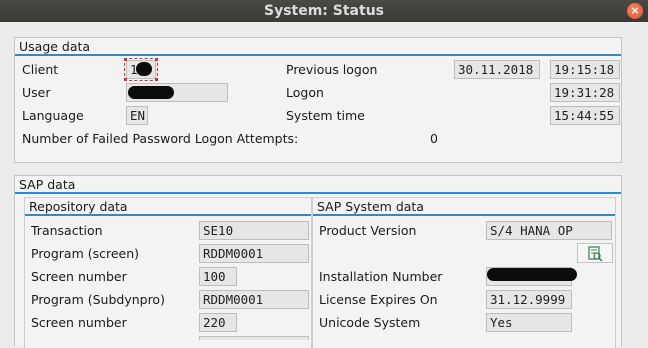  What do you see at coordinates (370, 322) in the screenshot?
I see `unicode-system-label: Unicode System` at bounding box center [370, 322].